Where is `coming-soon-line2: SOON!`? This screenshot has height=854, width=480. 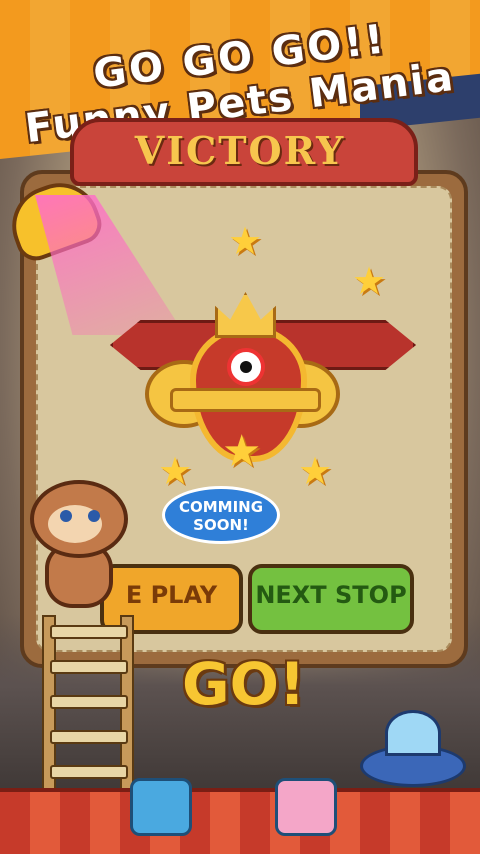 coming-soon-line2: SOON! is located at coordinates (221, 525).